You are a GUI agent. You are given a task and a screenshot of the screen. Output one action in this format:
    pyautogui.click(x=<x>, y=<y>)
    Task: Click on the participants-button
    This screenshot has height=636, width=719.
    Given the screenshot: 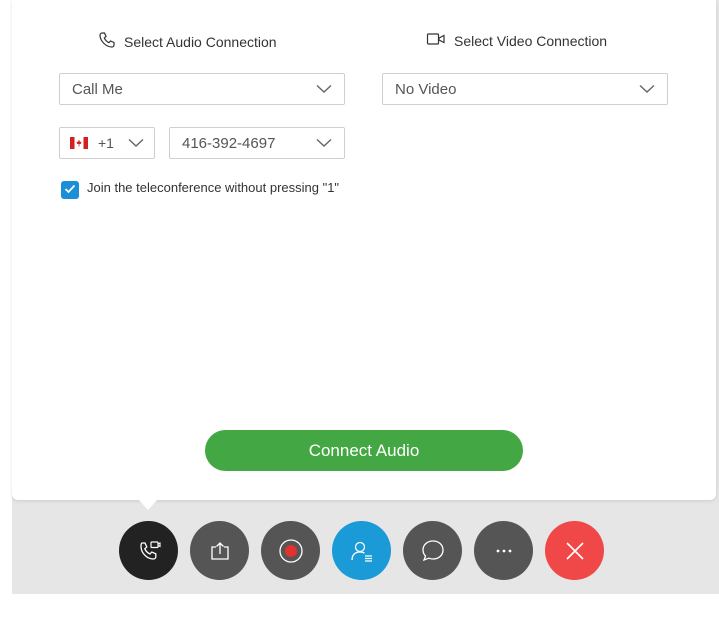 What is the action you would take?
    pyautogui.click(x=361, y=550)
    